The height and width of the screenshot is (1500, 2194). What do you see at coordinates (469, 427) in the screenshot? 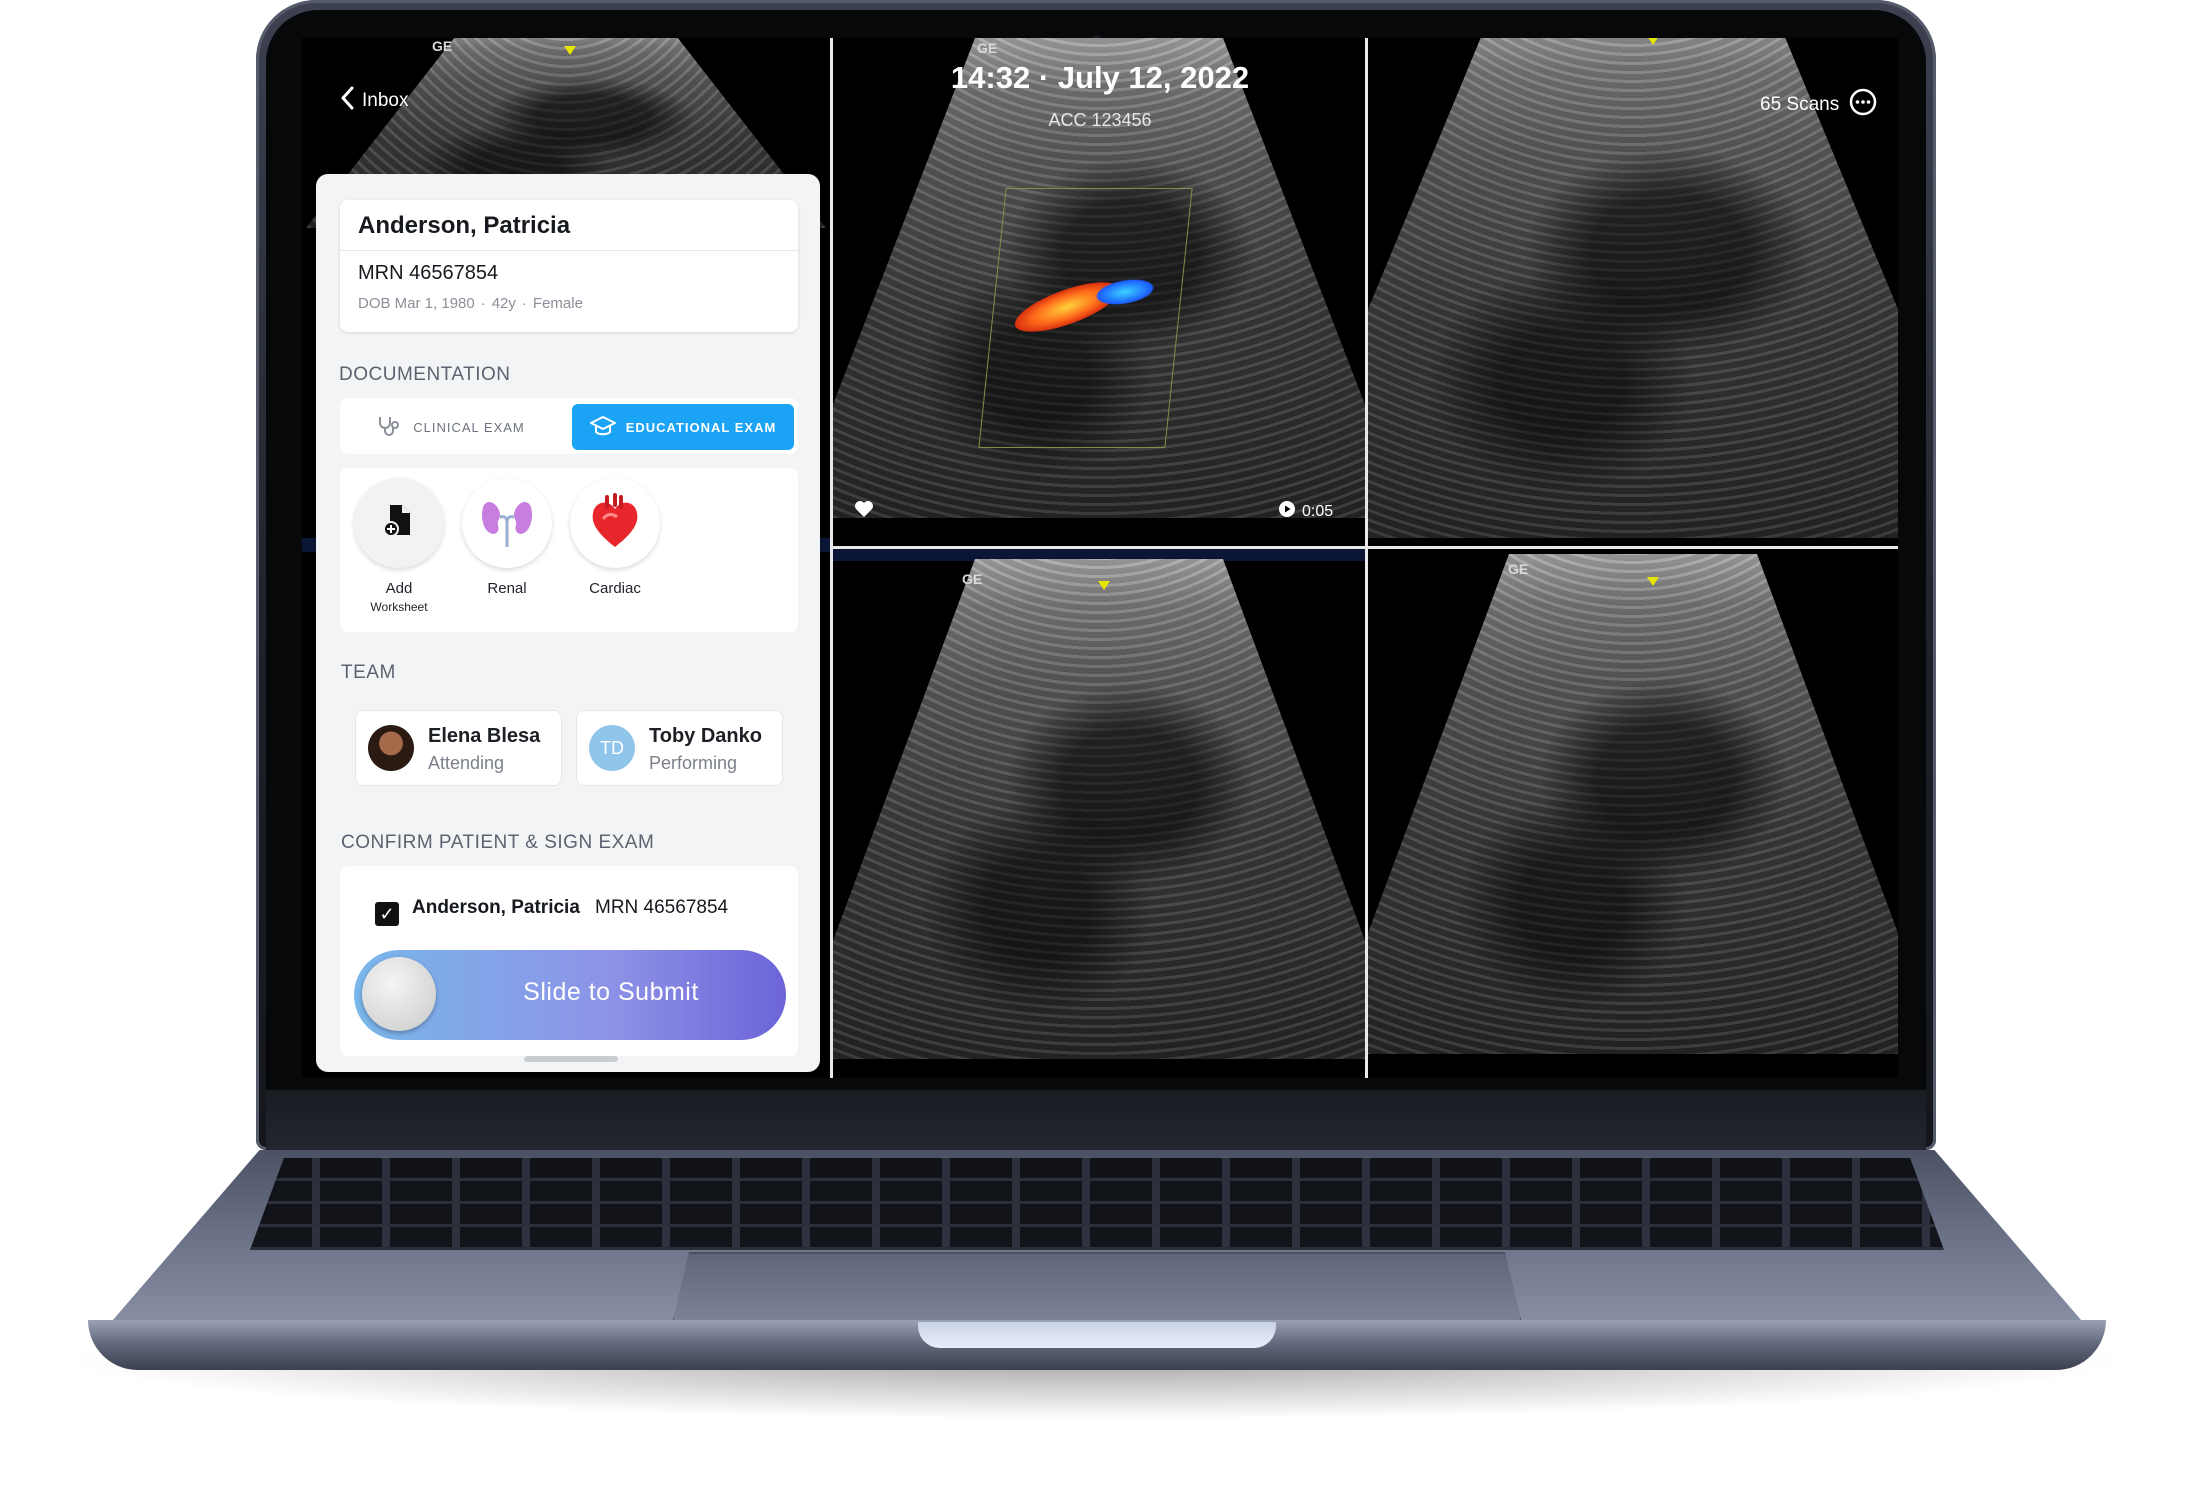
I see `tab-clinical-label: CLINICAL EXAM` at bounding box center [469, 427].